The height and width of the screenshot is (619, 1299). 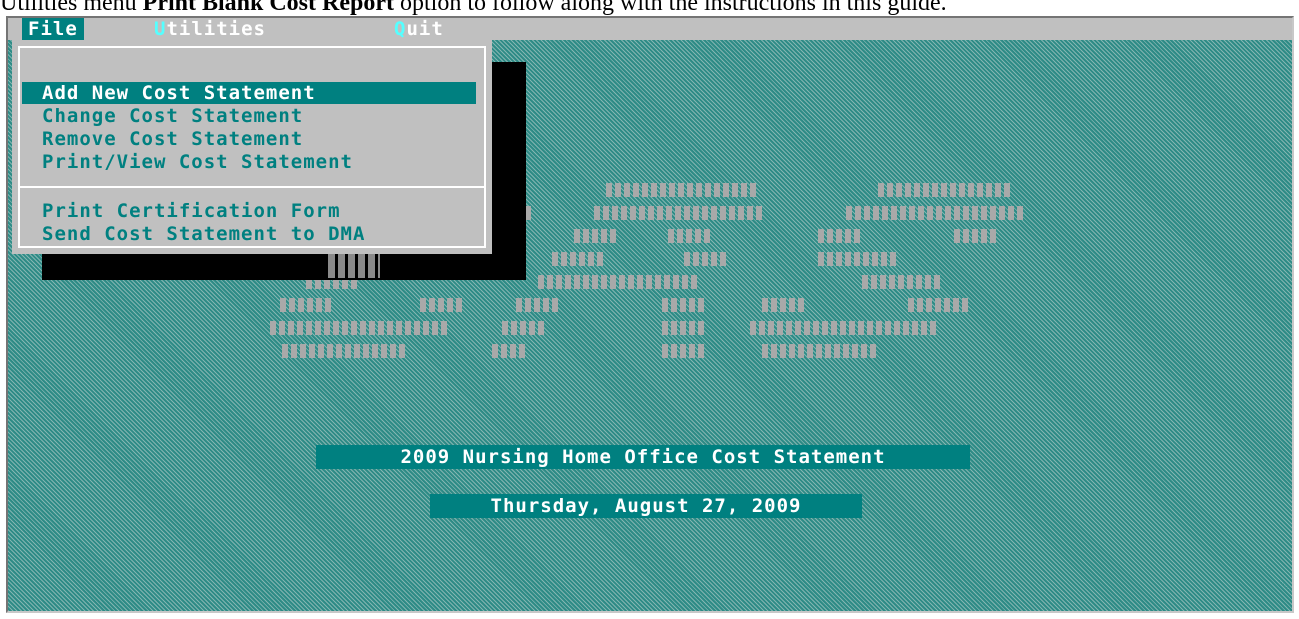 What do you see at coordinates (249, 116) in the screenshot?
I see `menu-item-change-cost-statement: Change Cost Statement` at bounding box center [249, 116].